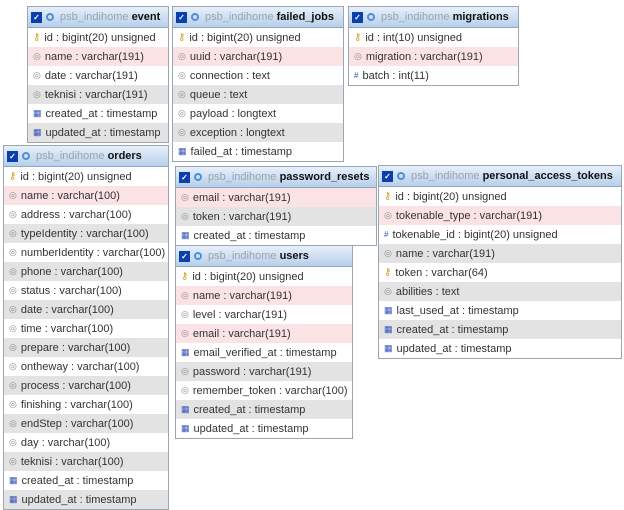 The image size is (624, 510). What do you see at coordinates (500, 272) in the screenshot?
I see `column-row: ⚷ token : varchar(64)` at bounding box center [500, 272].